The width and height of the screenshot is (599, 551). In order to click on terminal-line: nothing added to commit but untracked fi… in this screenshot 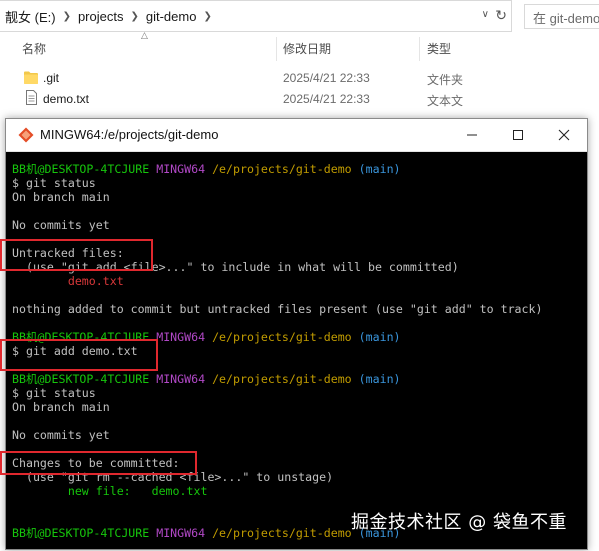, I will do `click(297, 309)`.